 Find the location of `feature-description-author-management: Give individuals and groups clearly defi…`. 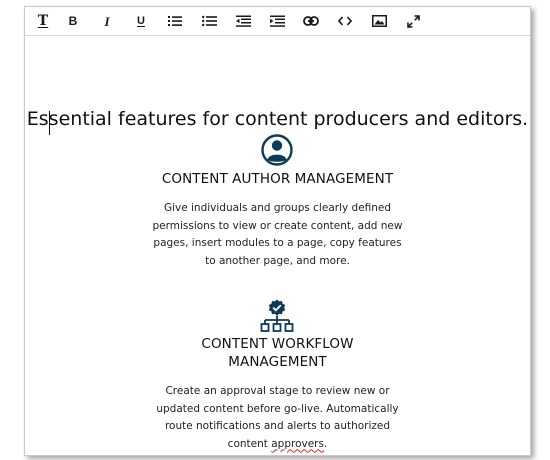

feature-description-author-management: Give individuals and groups clearly defi… is located at coordinates (277, 235).